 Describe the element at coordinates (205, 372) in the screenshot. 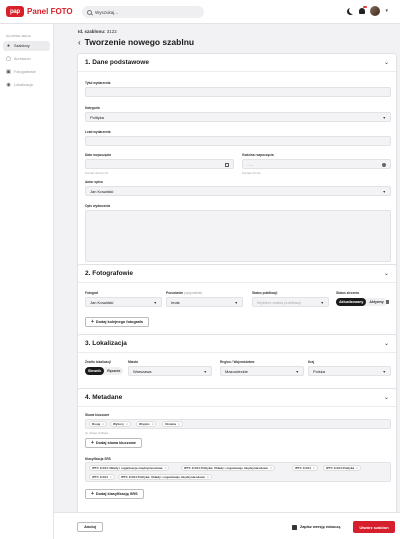

I see `caret-down-icon: ▼` at that location.